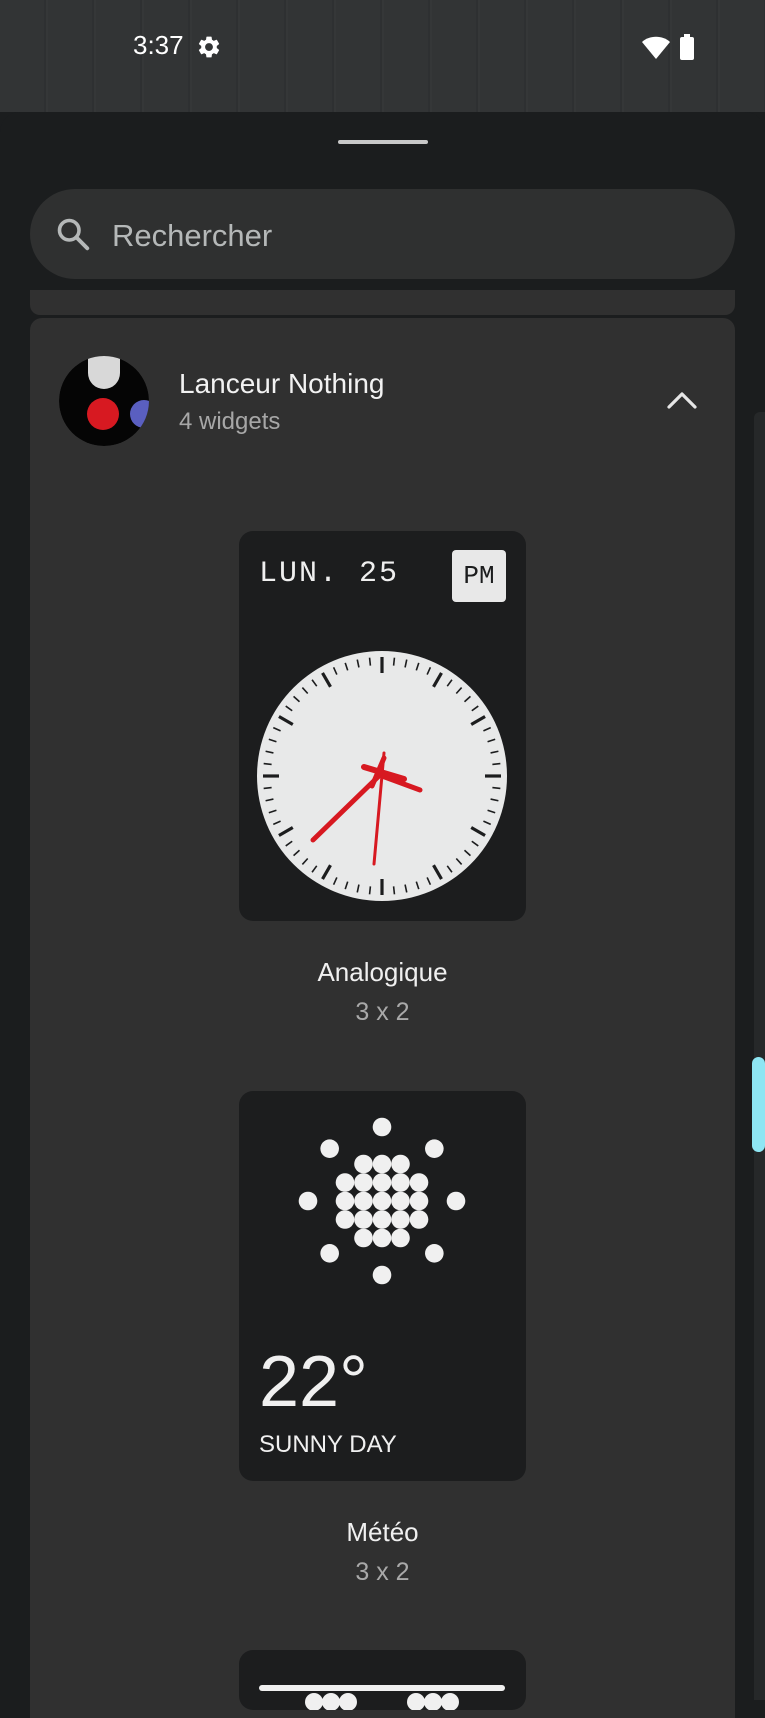  Describe the element at coordinates (158, 45) in the screenshot. I see `status-time: 3:37` at that location.